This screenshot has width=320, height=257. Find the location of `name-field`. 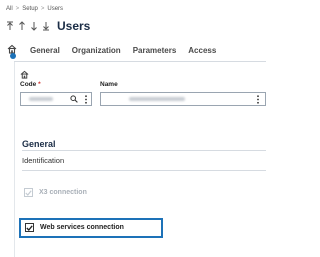

name-field is located at coordinates (183, 99).